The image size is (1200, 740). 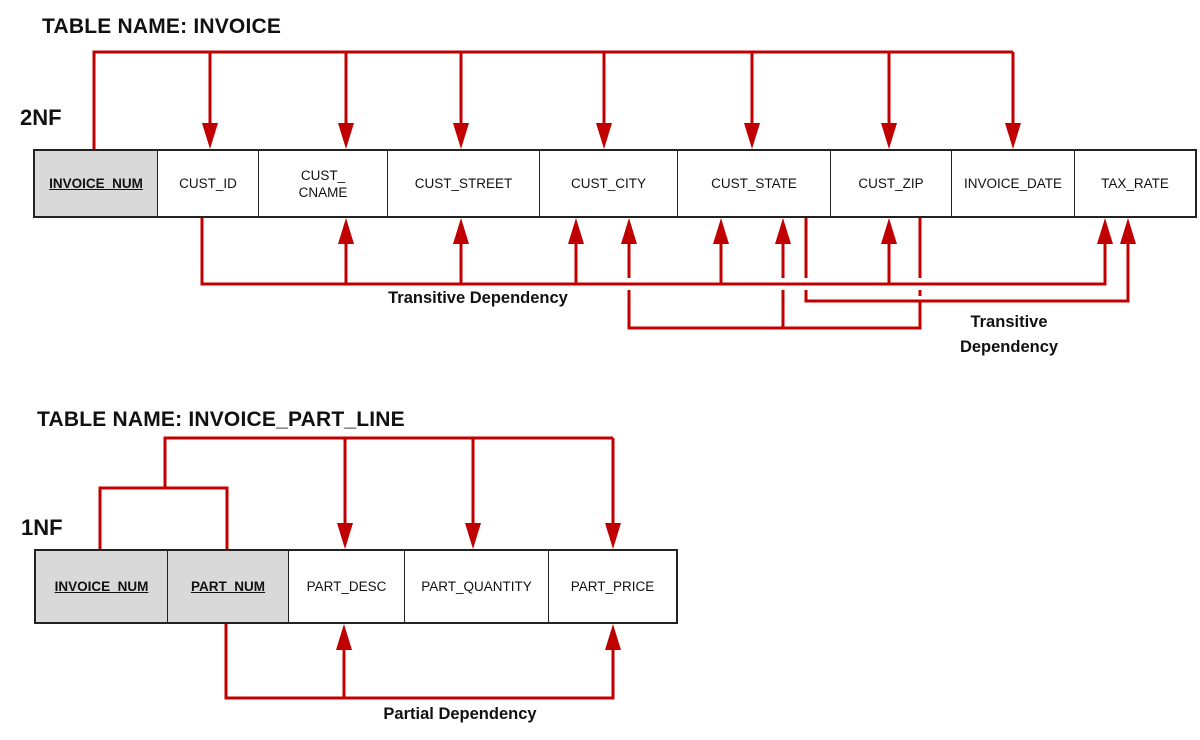 What do you see at coordinates (464, 183) in the screenshot?
I see `column-cust-street: CUST_STREET` at bounding box center [464, 183].